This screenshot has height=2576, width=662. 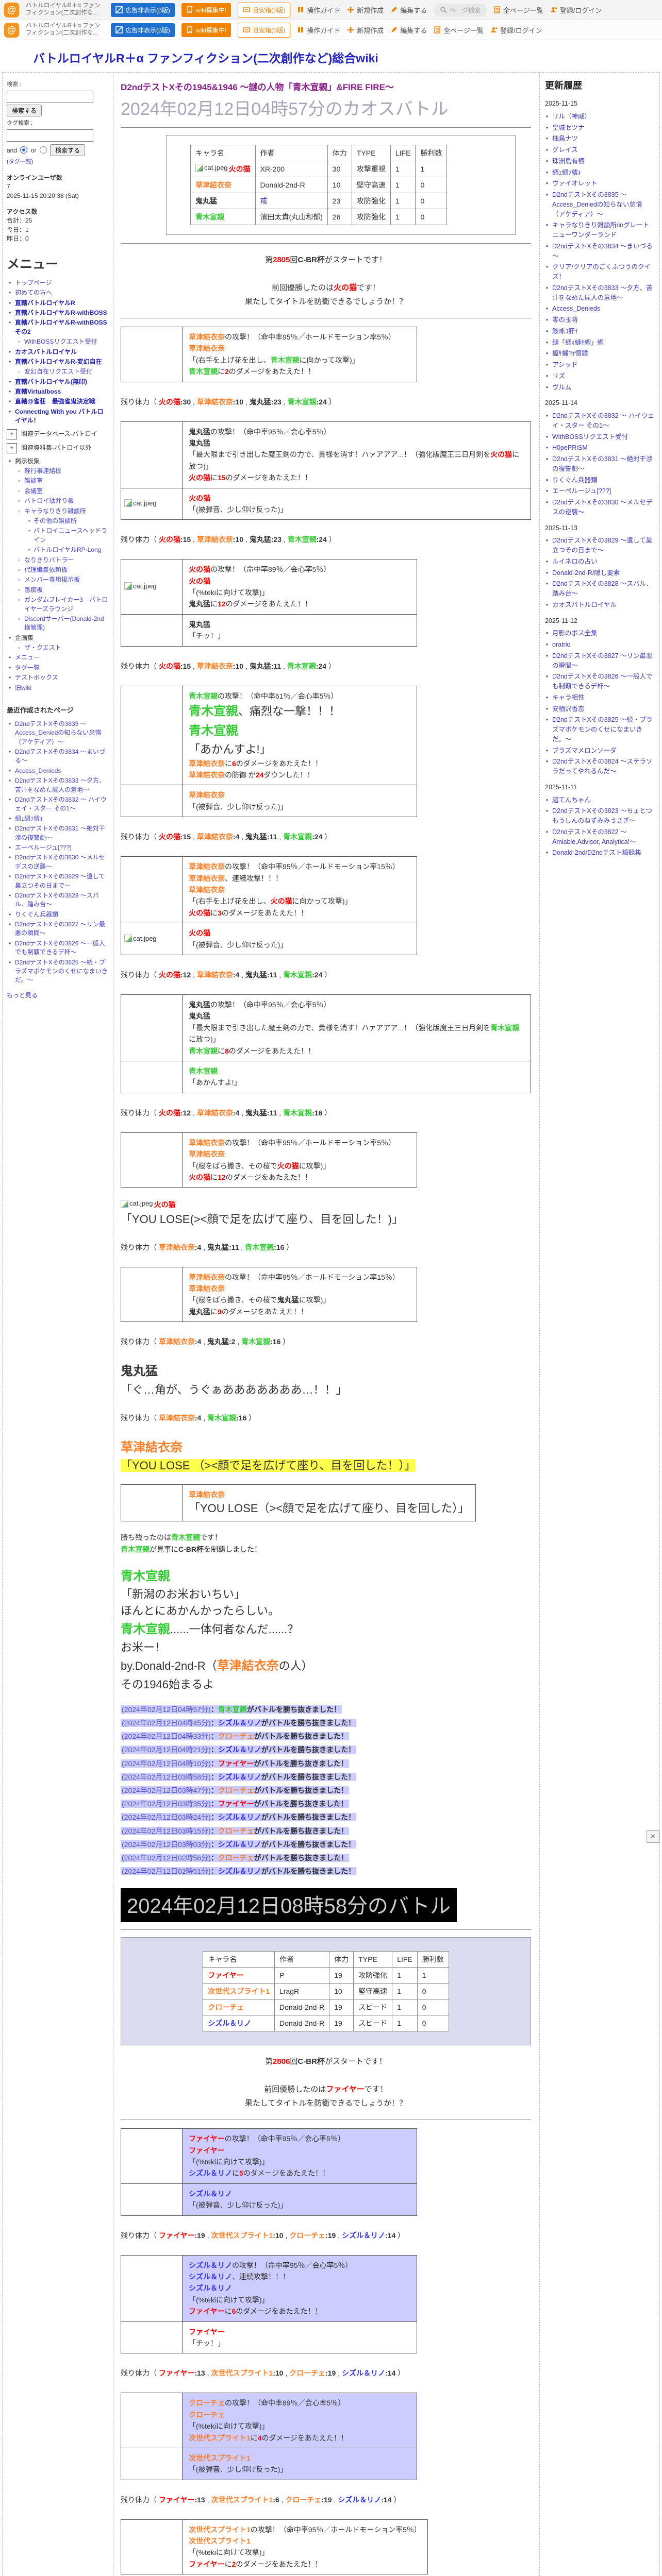 What do you see at coordinates (58, 382) in the screenshot?
I see `sidebar-menu-item: 直轄バトルロイヤル(無印)` at bounding box center [58, 382].